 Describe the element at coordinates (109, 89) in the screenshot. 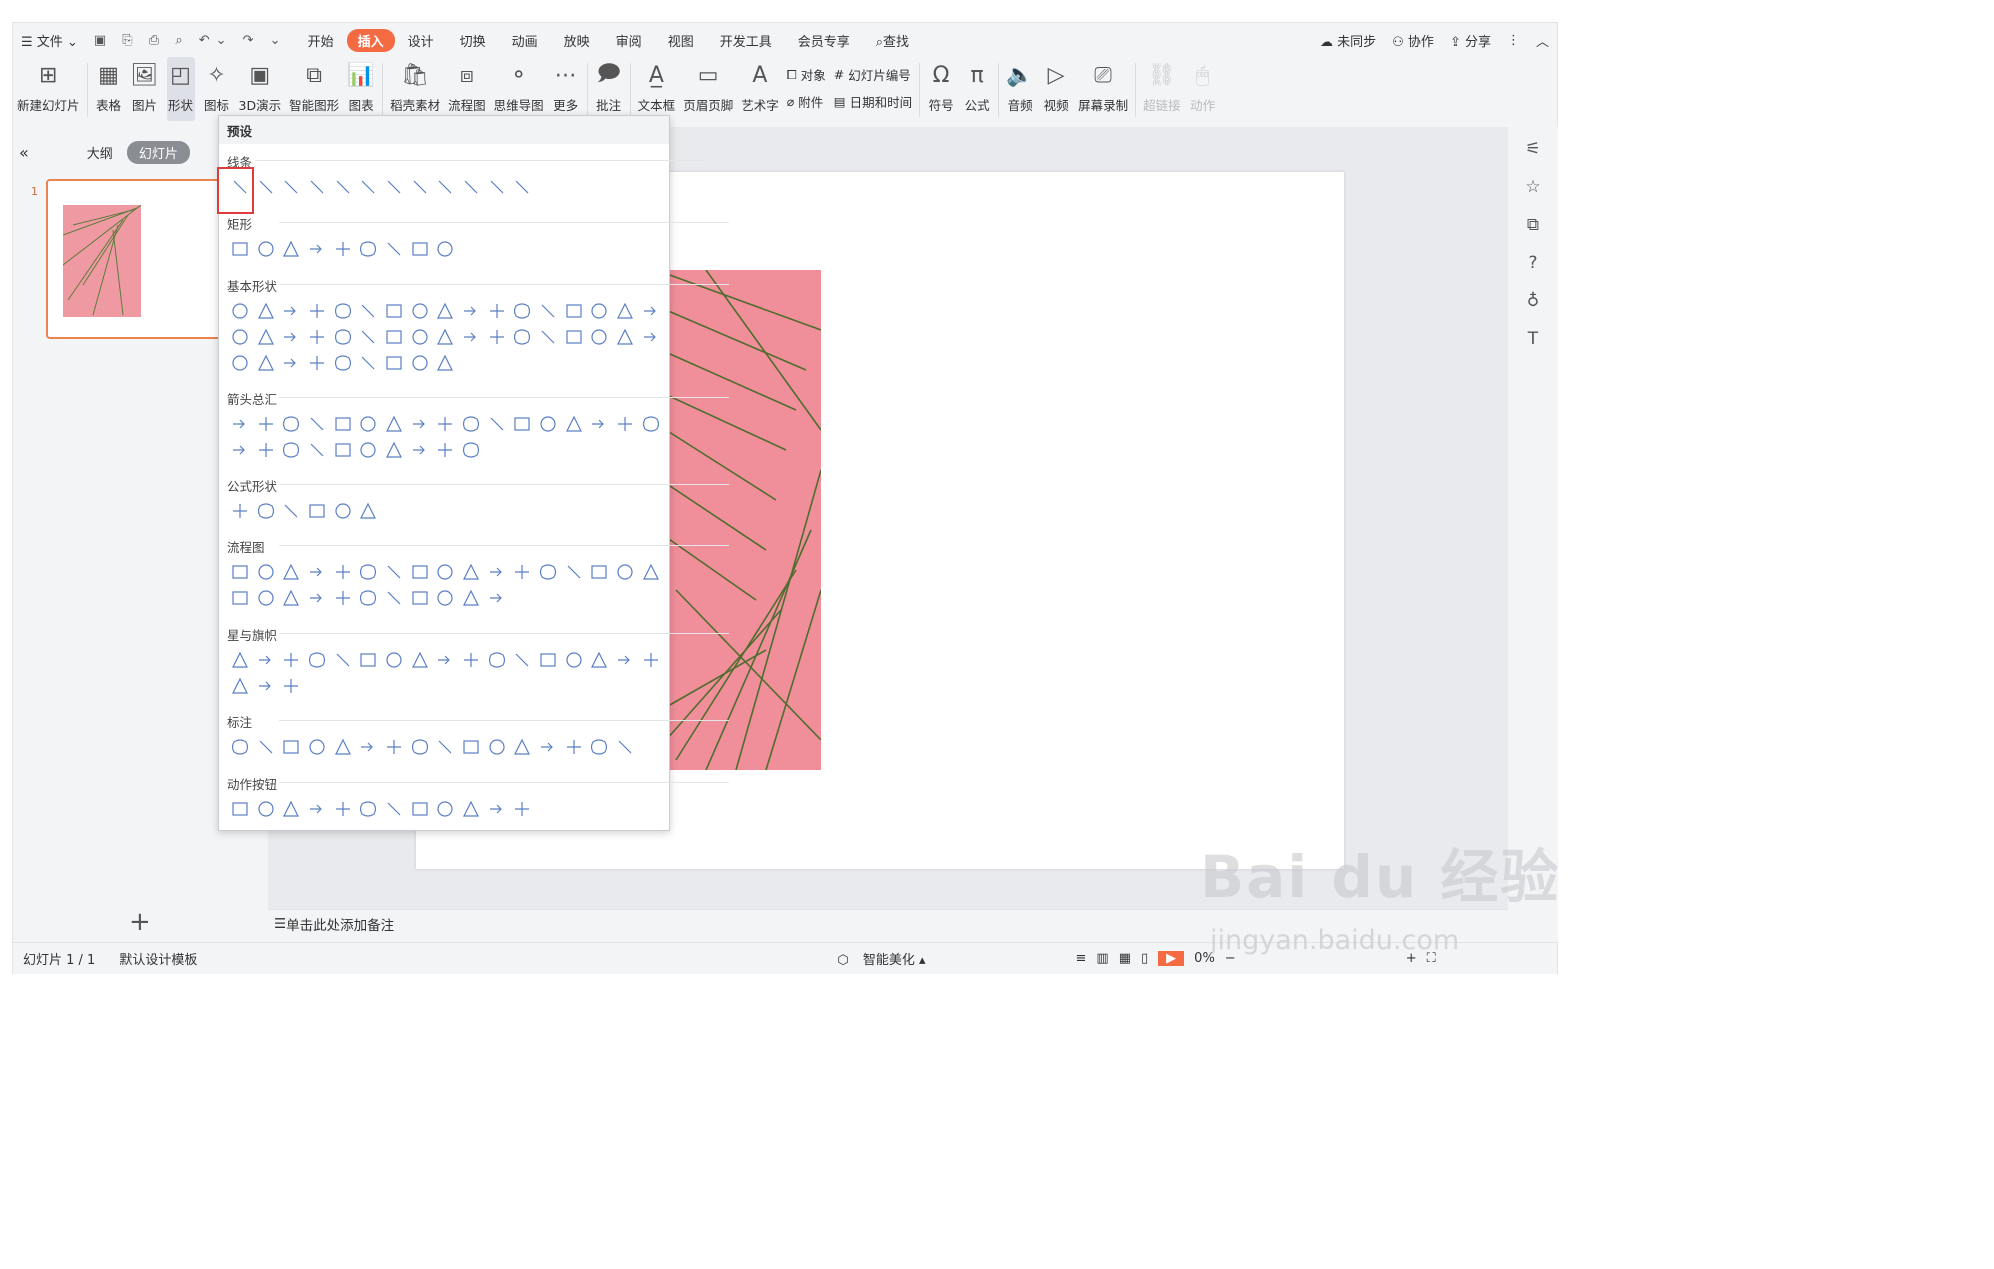

I see `table-button: ▦ 表格` at that location.